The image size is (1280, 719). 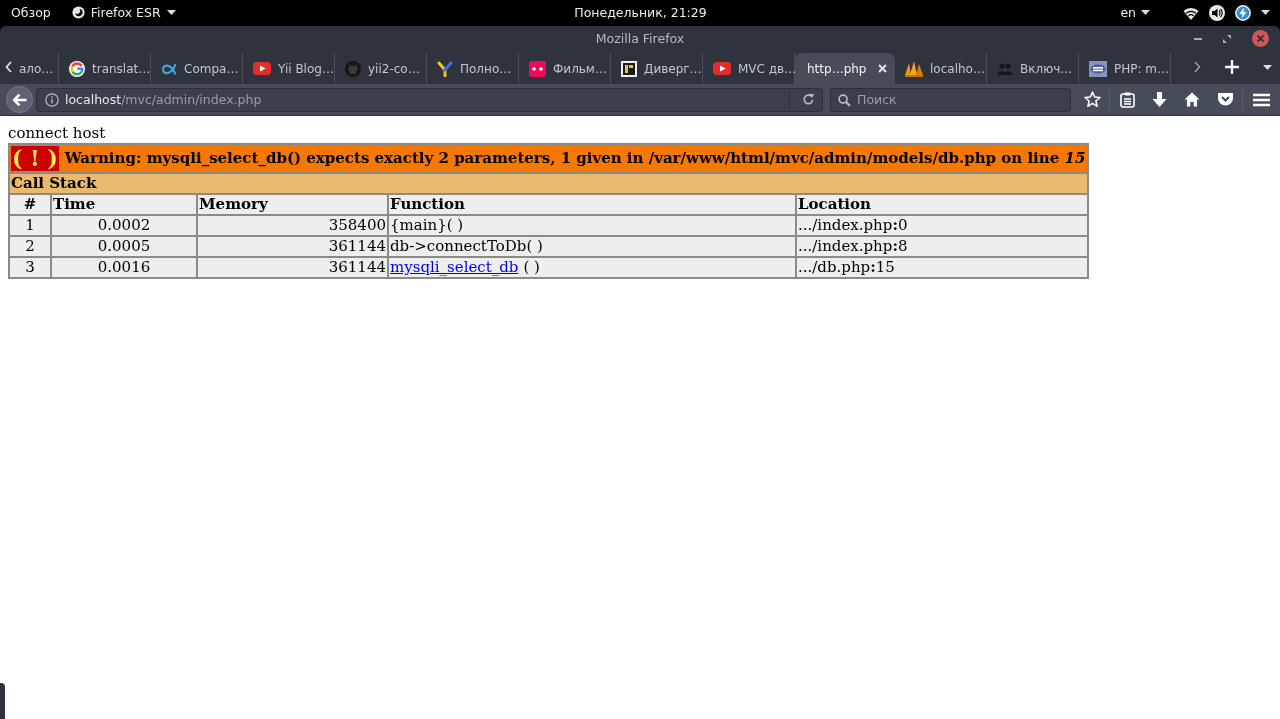 What do you see at coordinates (1159, 99) in the screenshot?
I see `download-icon` at bounding box center [1159, 99].